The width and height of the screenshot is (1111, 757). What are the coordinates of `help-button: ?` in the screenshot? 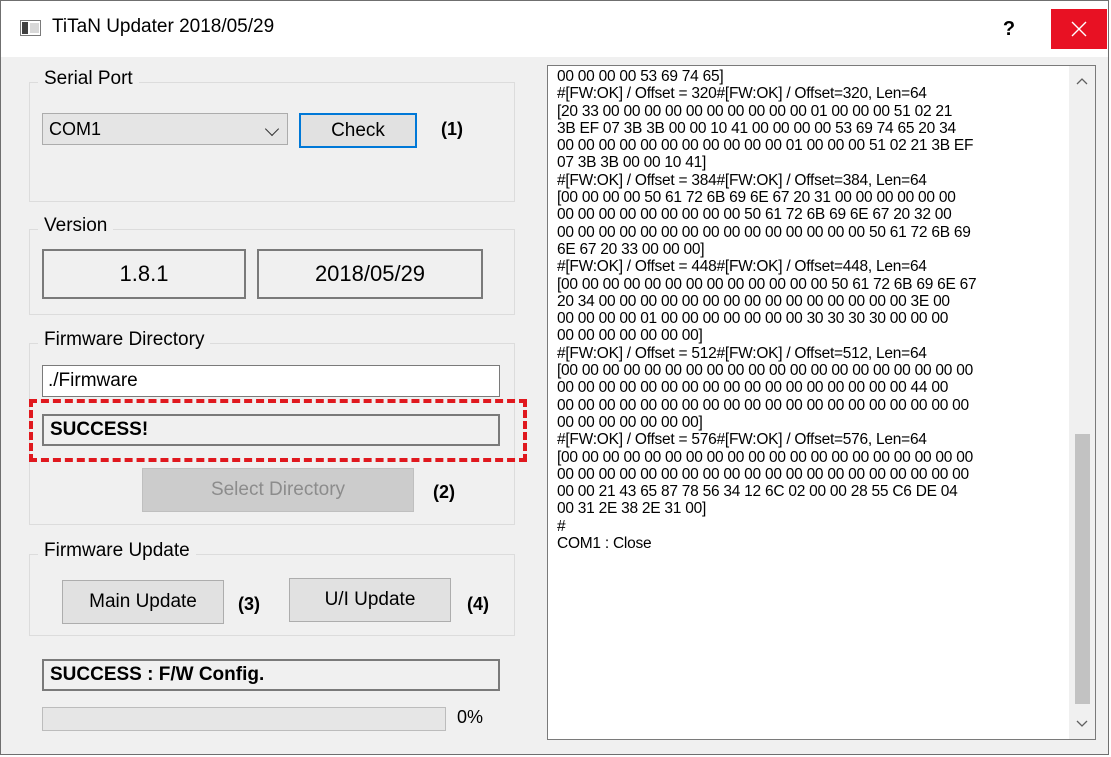 It's located at (1009, 29).